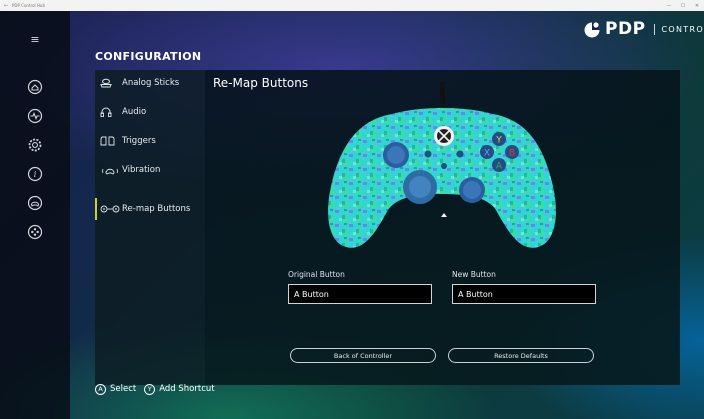  Describe the element at coordinates (683, 6) in the screenshot. I see `maximize-button: ☐` at that location.